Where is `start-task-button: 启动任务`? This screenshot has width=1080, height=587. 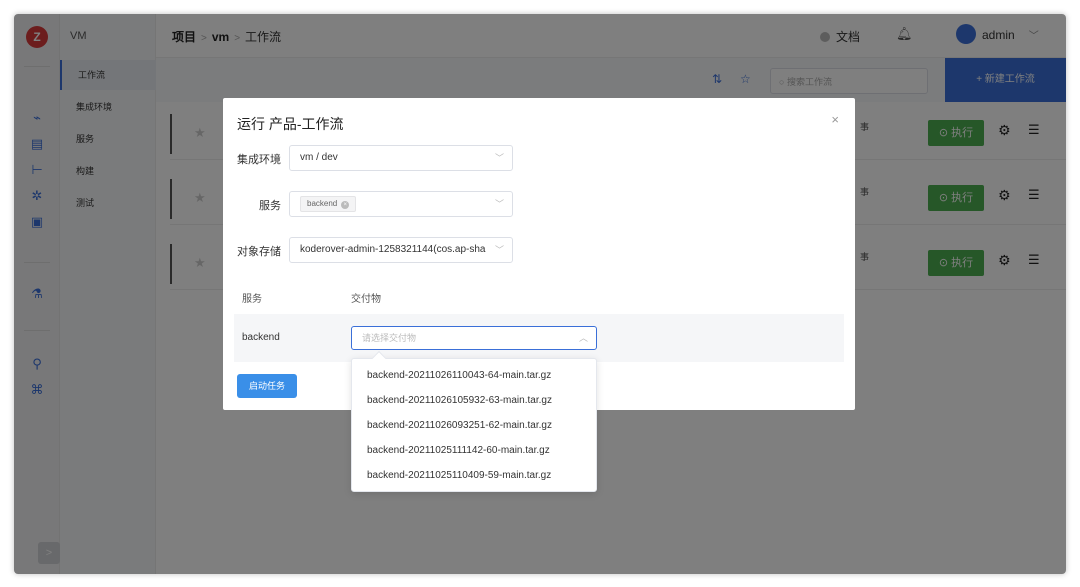
start-task-button: 启动任务 is located at coordinates (267, 386).